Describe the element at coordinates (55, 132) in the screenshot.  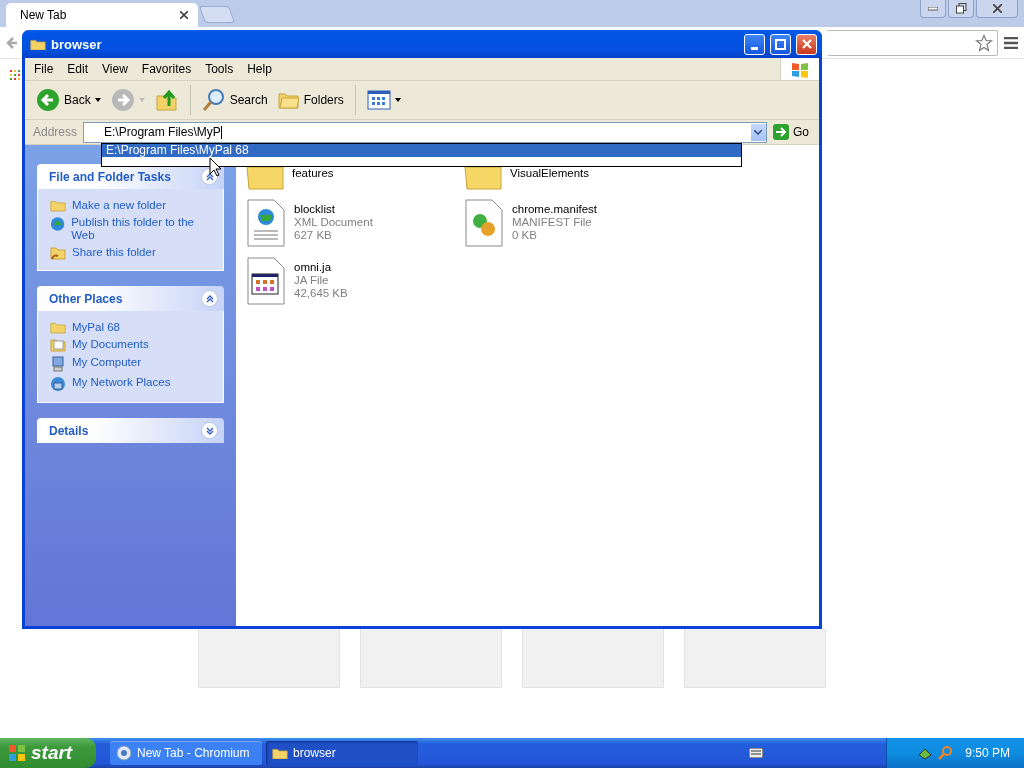
I see `address-label: Address` at that location.